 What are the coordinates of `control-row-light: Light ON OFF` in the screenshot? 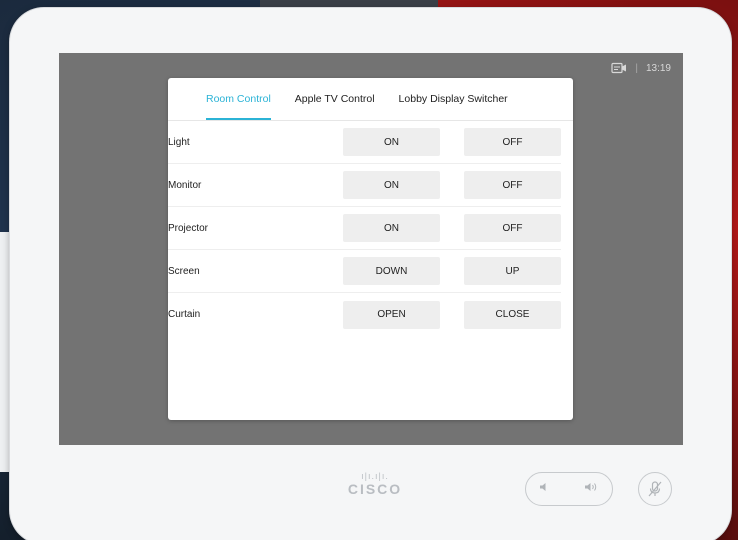 It's located at (364, 142).